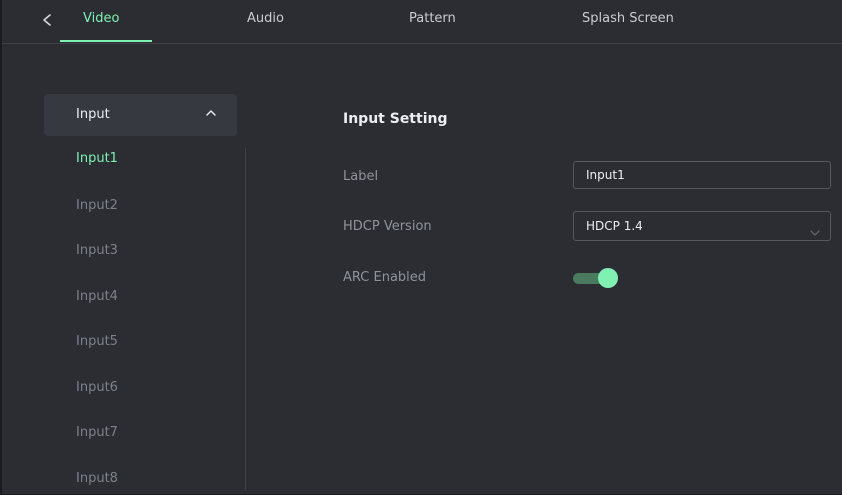 Image resolution: width=842 pixels, height=495 pixels. Describe the element at coordinates (245, 319) in the screenshot. I see `menu-divider` at that location.